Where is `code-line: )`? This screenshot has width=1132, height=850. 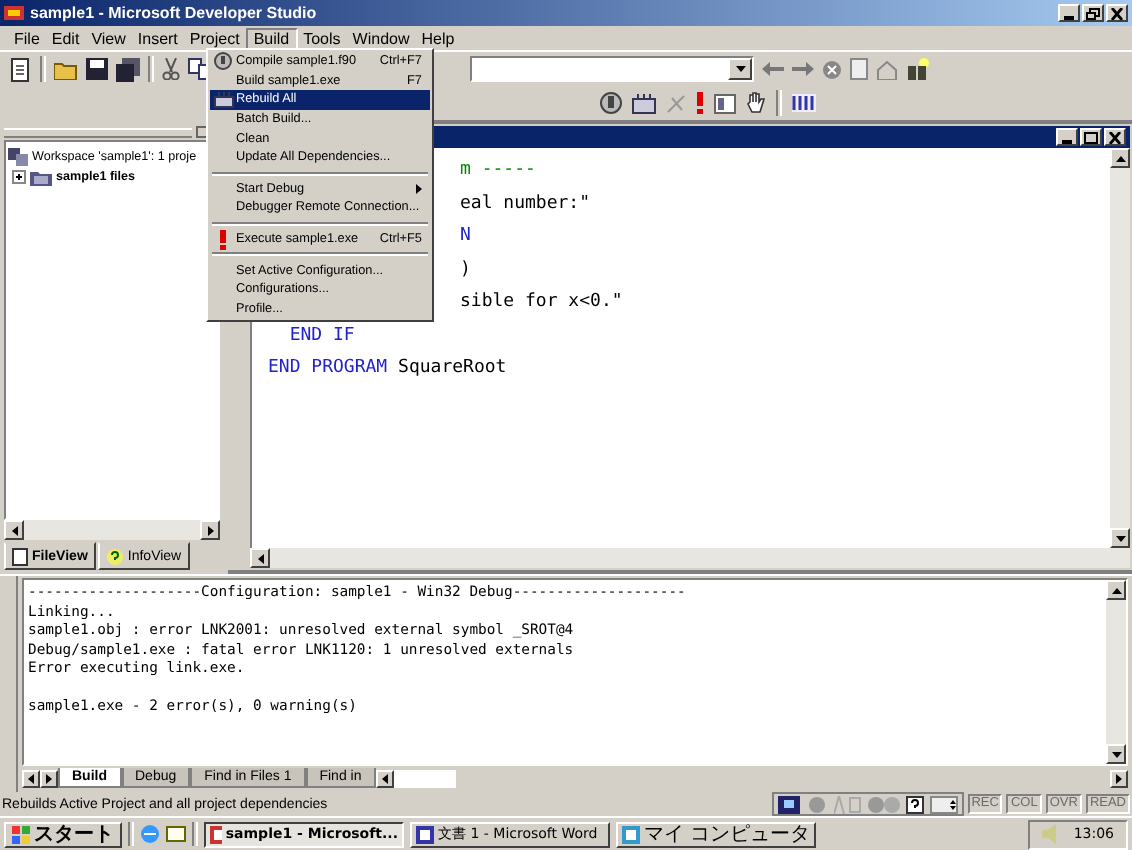 code-line: ) is located at coordinates (465, 270).